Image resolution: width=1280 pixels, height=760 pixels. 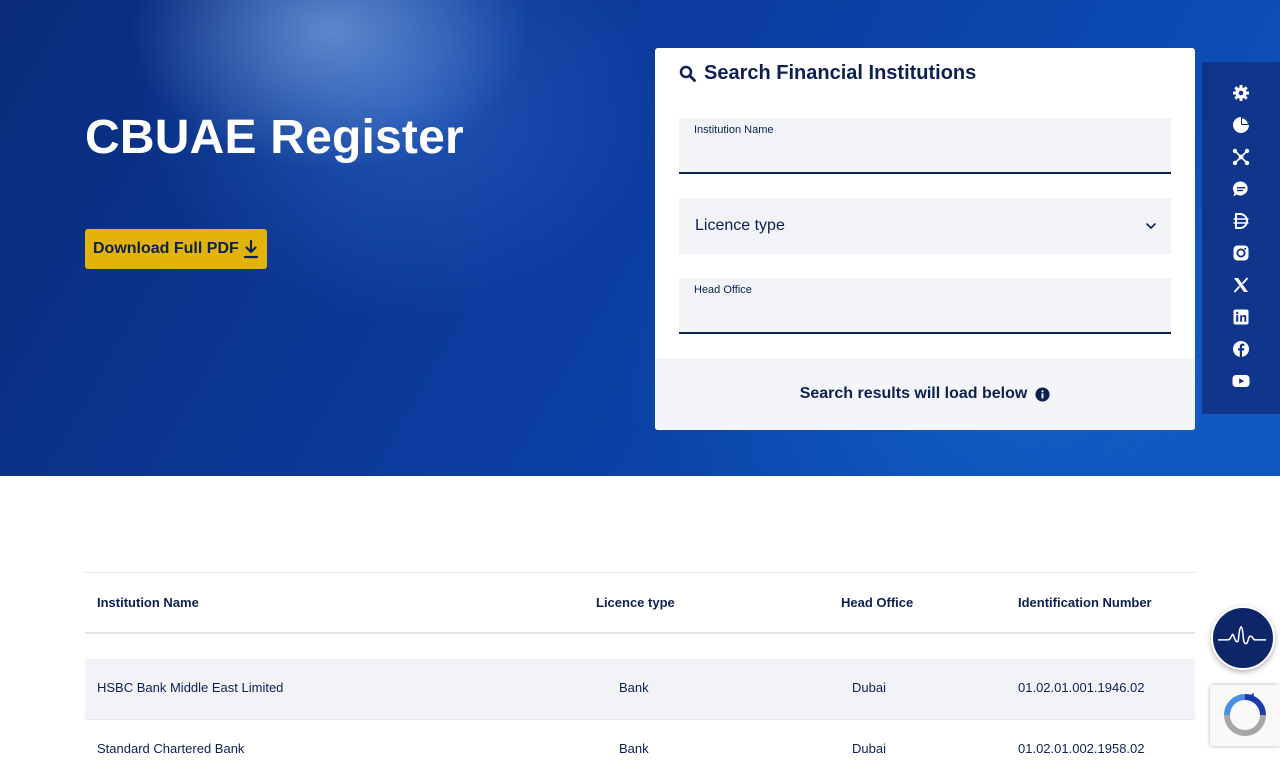 What do you see at coordinates (1241, 221) in the screenshot?
I see `dirham-icon` at bounding box center [1241, 221].